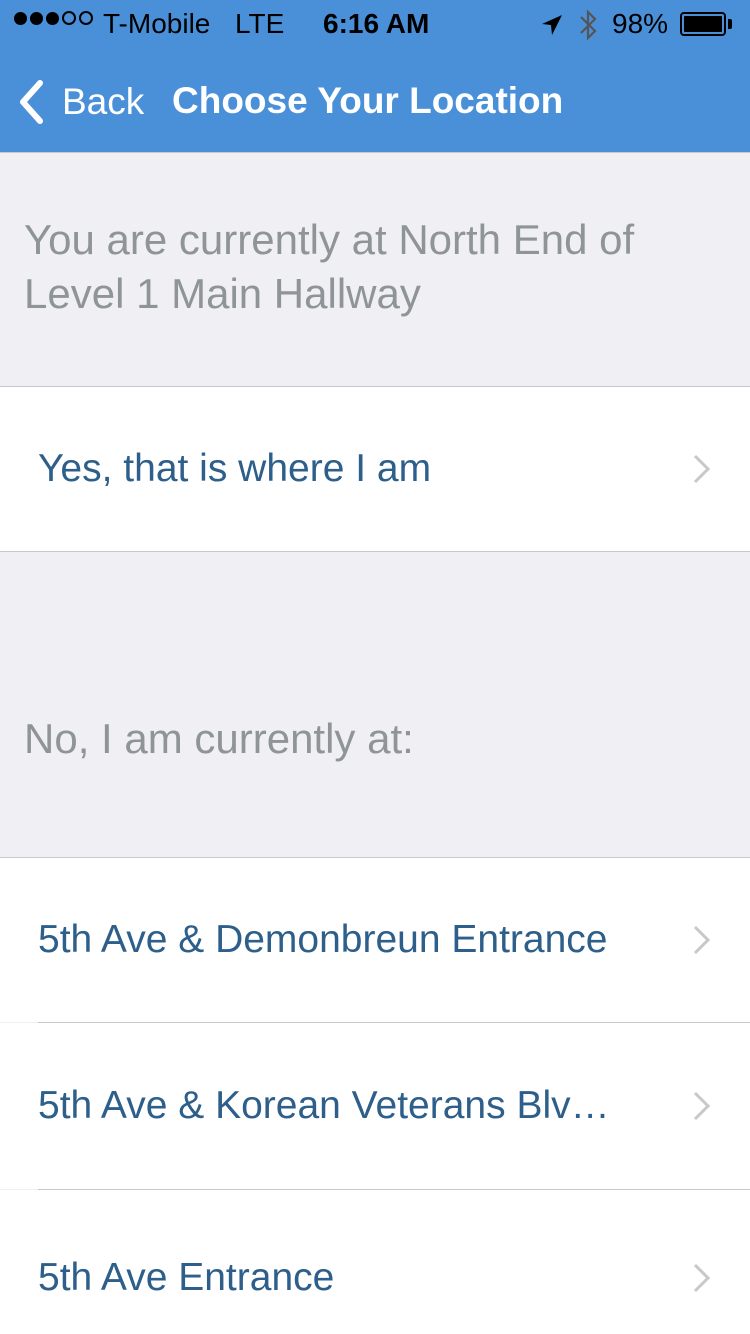 The image size is (750, 1334). I want to click on navigation-bar: Back Choose Your Location, so click(375, 102).